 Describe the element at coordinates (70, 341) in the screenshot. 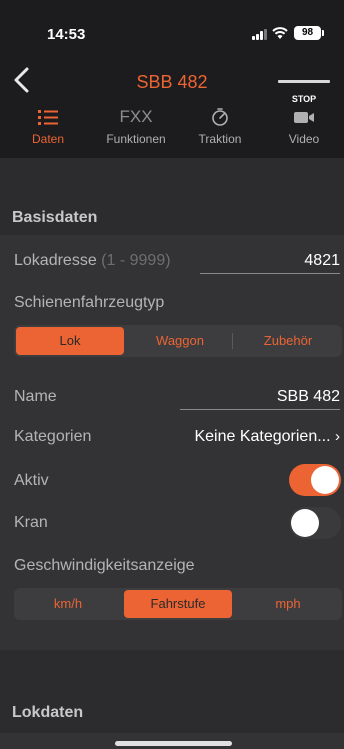

I see `seg-lok: Lok` at that location.